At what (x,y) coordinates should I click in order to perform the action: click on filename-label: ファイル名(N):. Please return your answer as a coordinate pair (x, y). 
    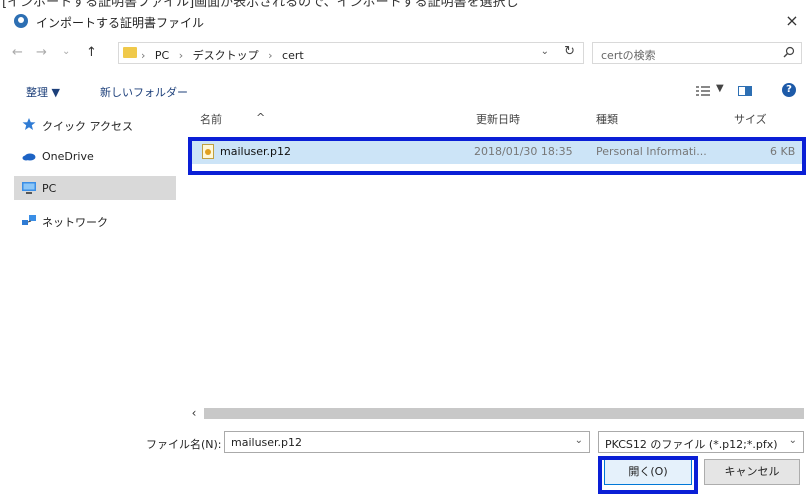
    Looking at the image, I should click on (184, 444).